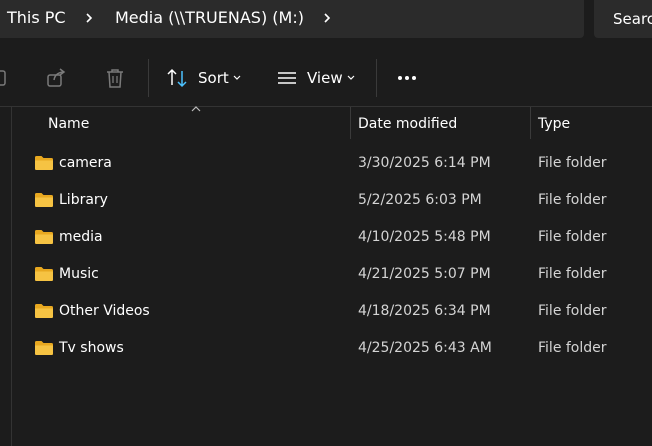 This screenshot has height=446, width=652. I want to click on command-bar: Sort View, so click(326, 77).